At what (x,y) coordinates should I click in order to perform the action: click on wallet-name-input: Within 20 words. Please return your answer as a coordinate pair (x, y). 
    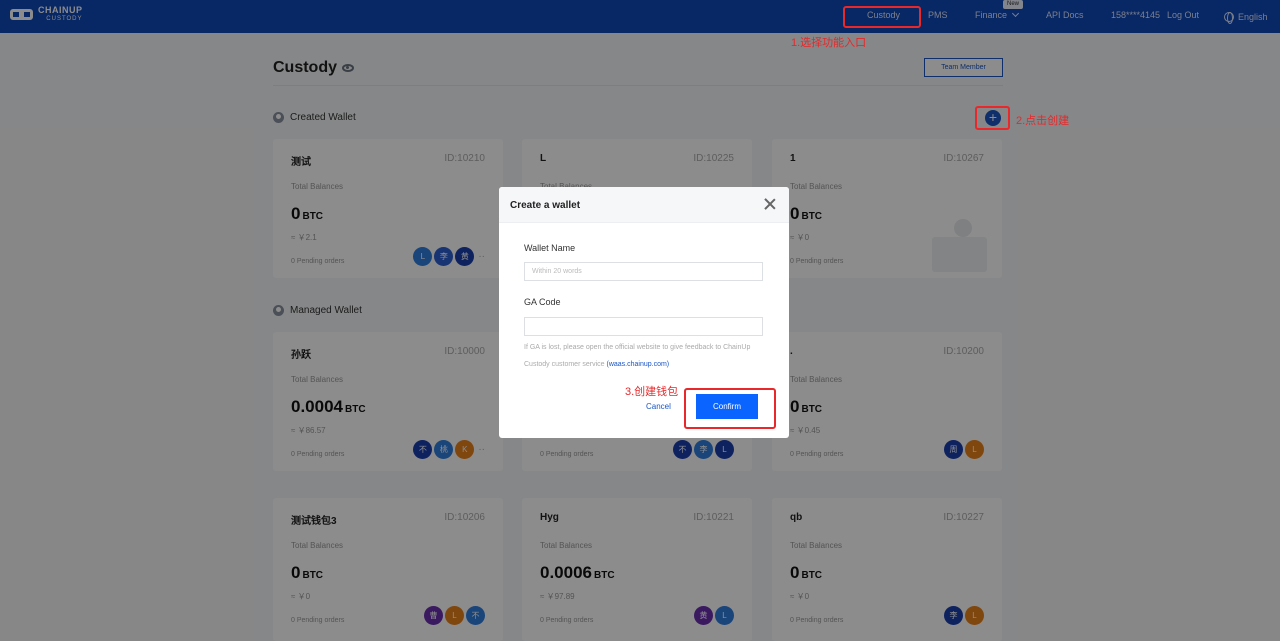
    Looking at the image, I should click on (643, 271).